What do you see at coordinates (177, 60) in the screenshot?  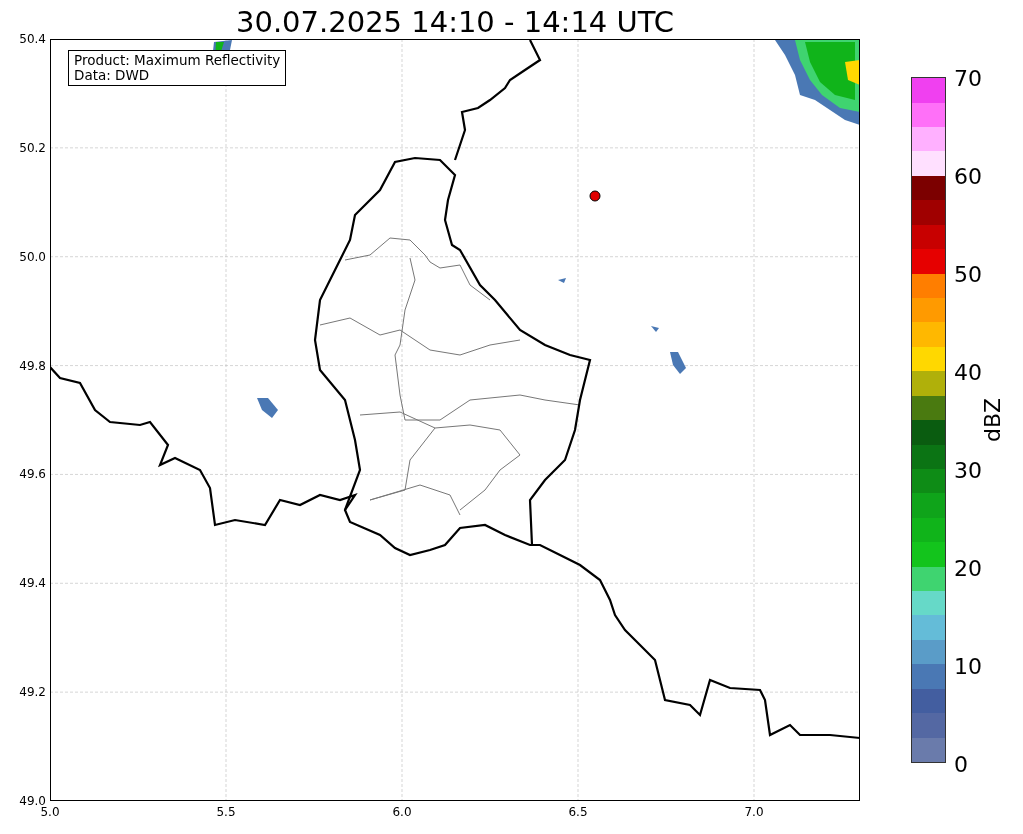 I see `legend-text: Product: Maximum Reflectivity` at bounding box center [177, 60].